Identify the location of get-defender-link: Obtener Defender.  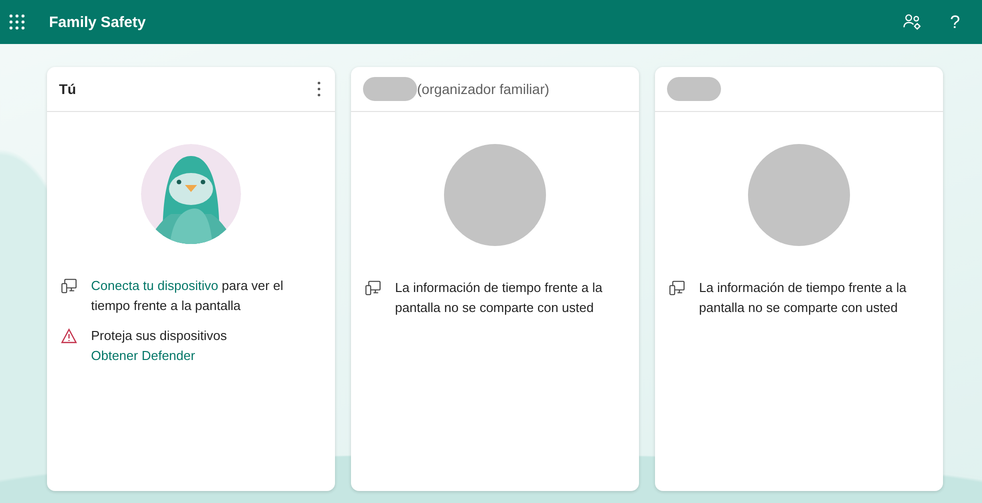
(143, 356).